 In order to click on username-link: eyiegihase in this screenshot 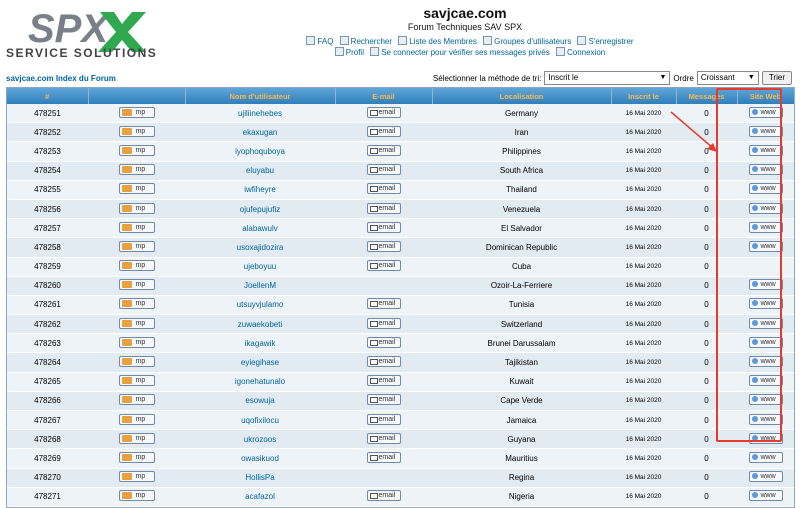, I will do `click(260, 362)`.